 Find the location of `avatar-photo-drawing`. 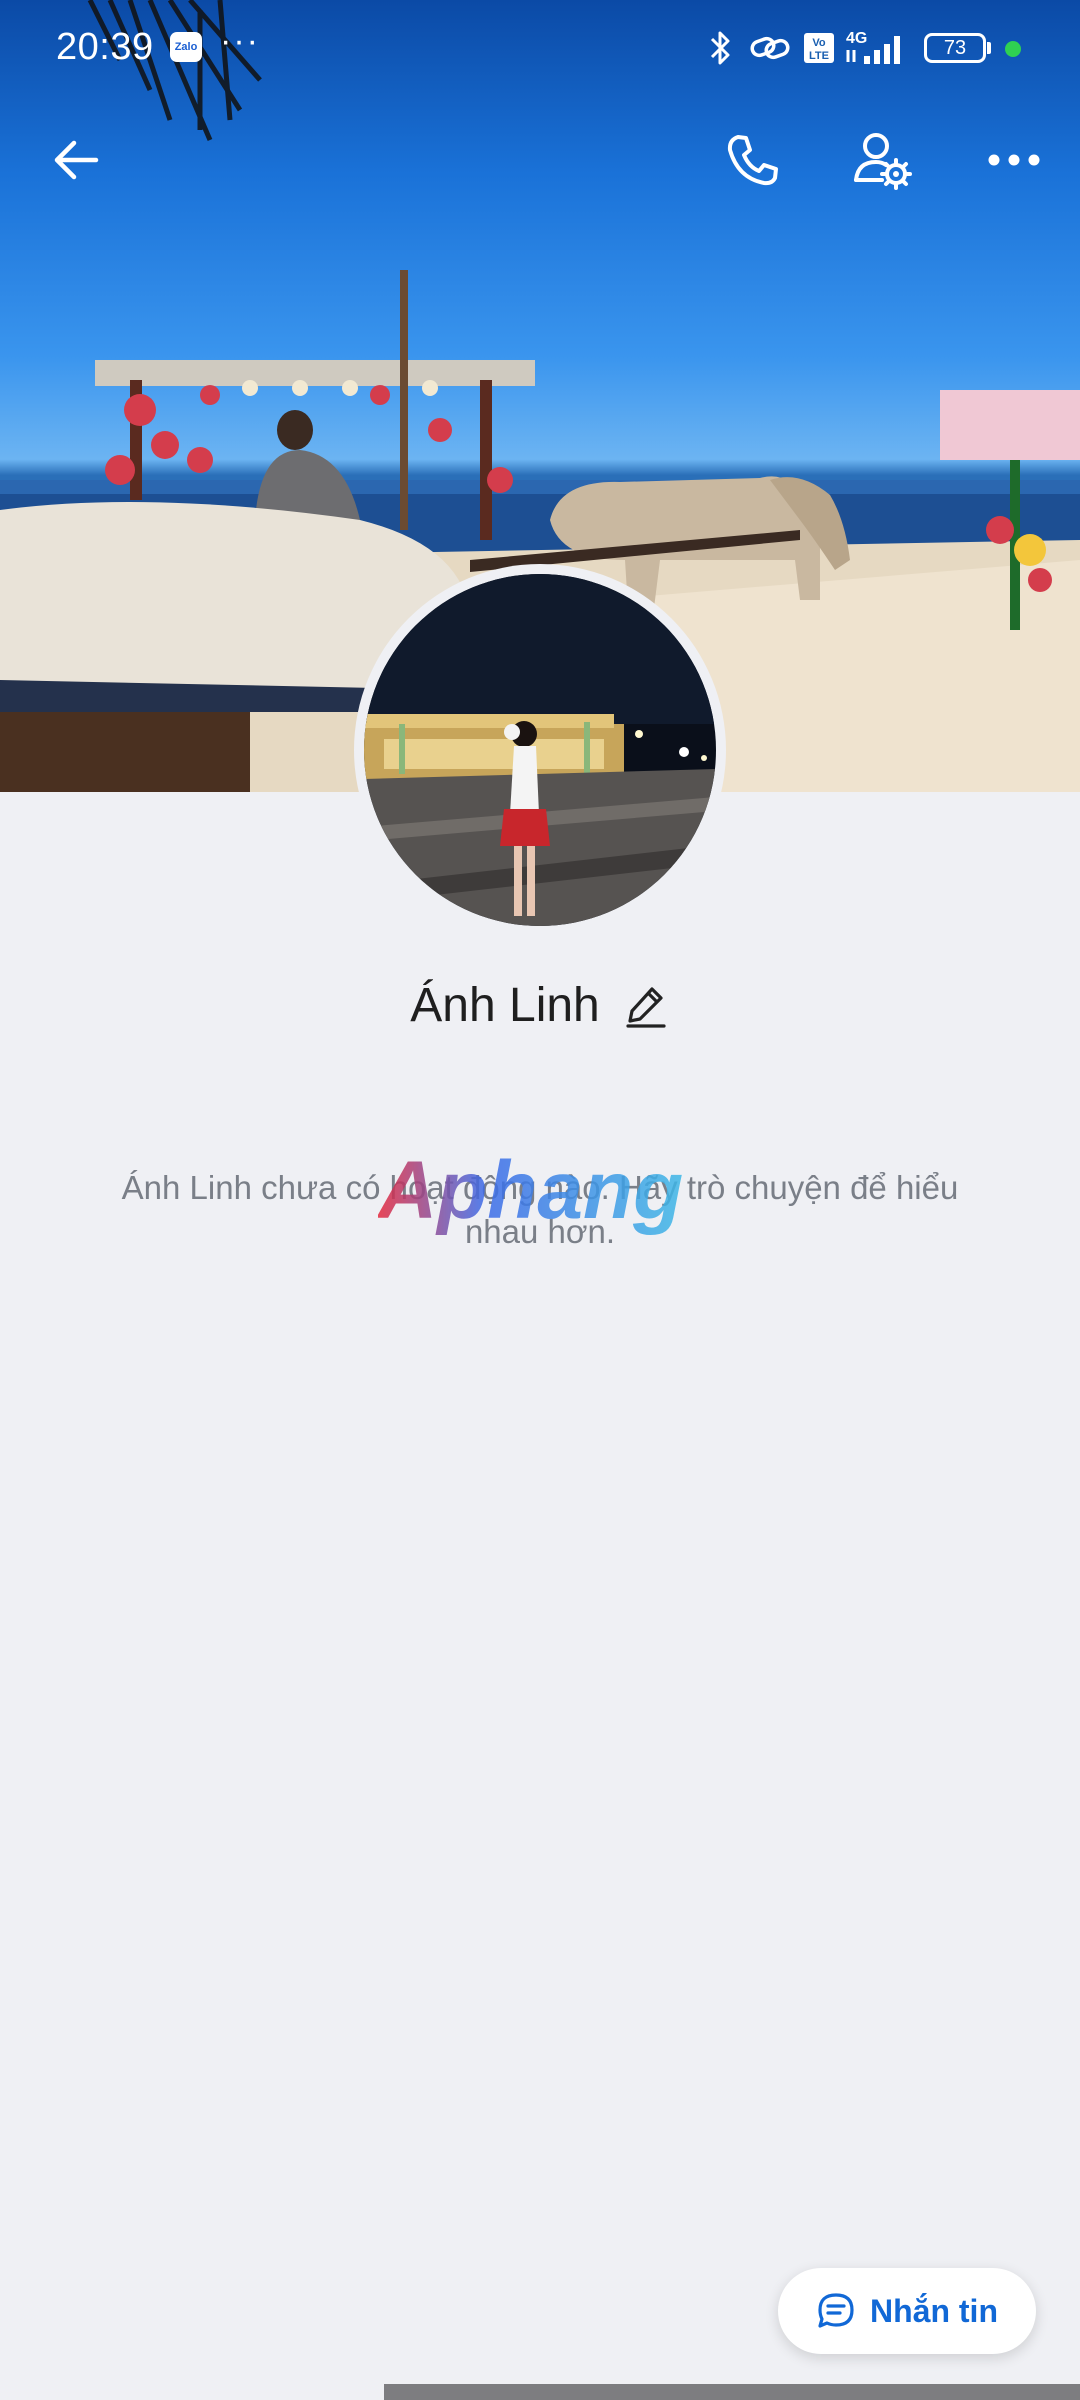

avatar-photo-drawing is located at coordinates (540, 750).